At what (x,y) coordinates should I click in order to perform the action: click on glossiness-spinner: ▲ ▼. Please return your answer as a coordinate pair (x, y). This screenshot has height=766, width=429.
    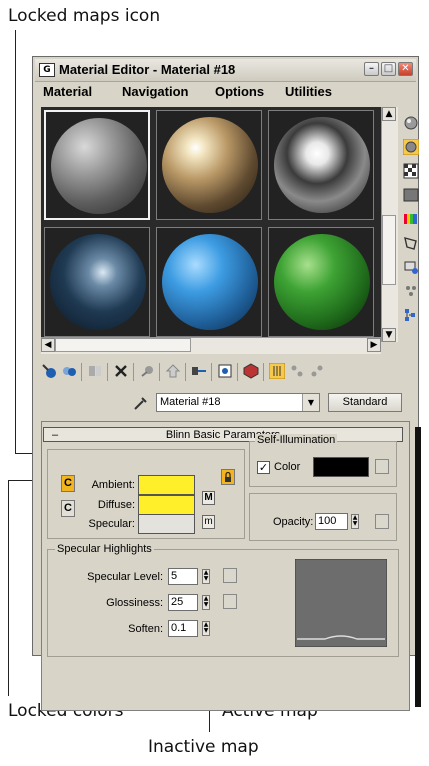
    Looking at the image, I should click on (206, 602).